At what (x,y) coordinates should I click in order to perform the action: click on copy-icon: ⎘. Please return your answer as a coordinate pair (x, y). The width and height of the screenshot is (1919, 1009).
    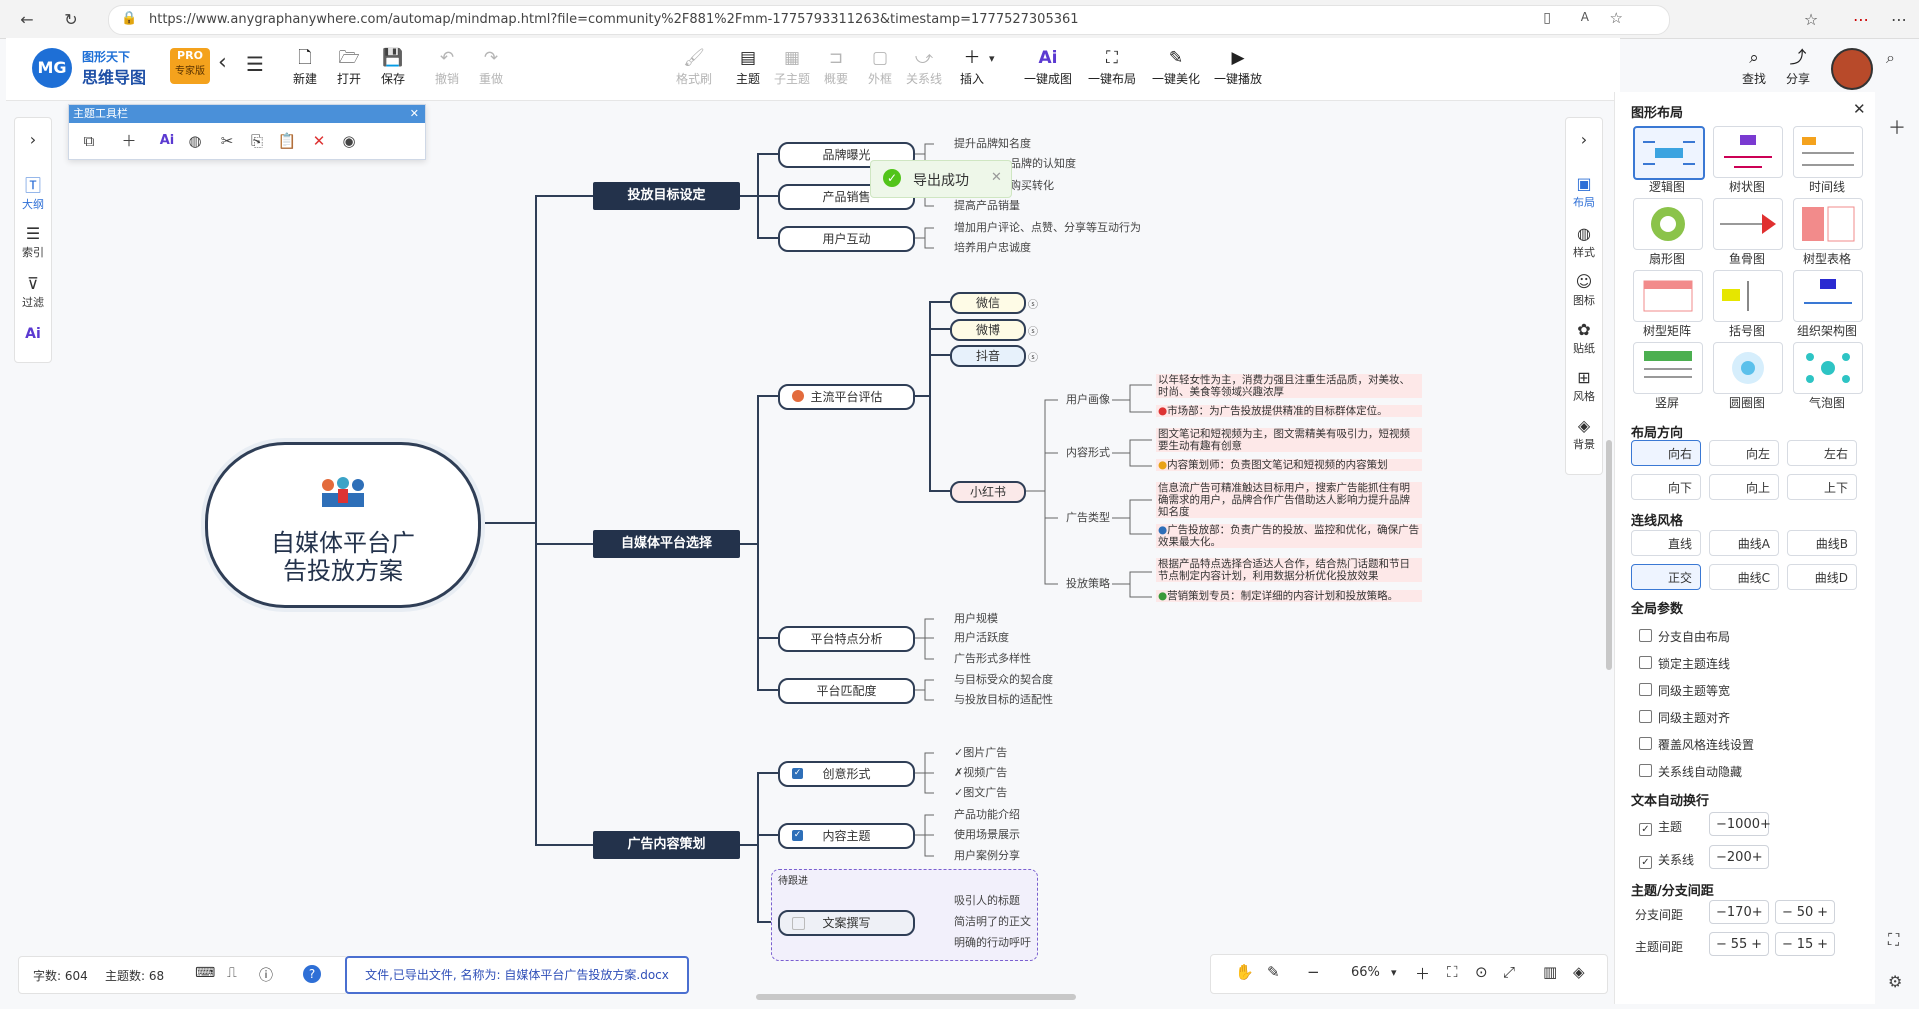
    Looking at the image, I should click on (257, 141).